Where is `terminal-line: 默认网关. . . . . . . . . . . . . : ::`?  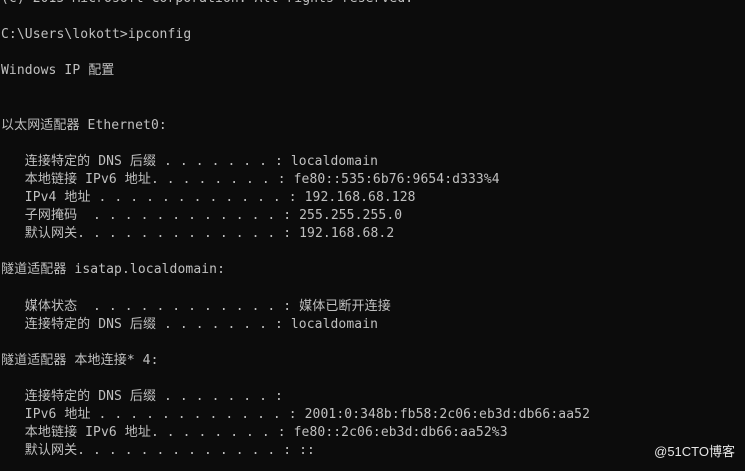
terminal-line: 默认网关. . . . . . . . . . . . . : :: is located at coordinates (158, 451).